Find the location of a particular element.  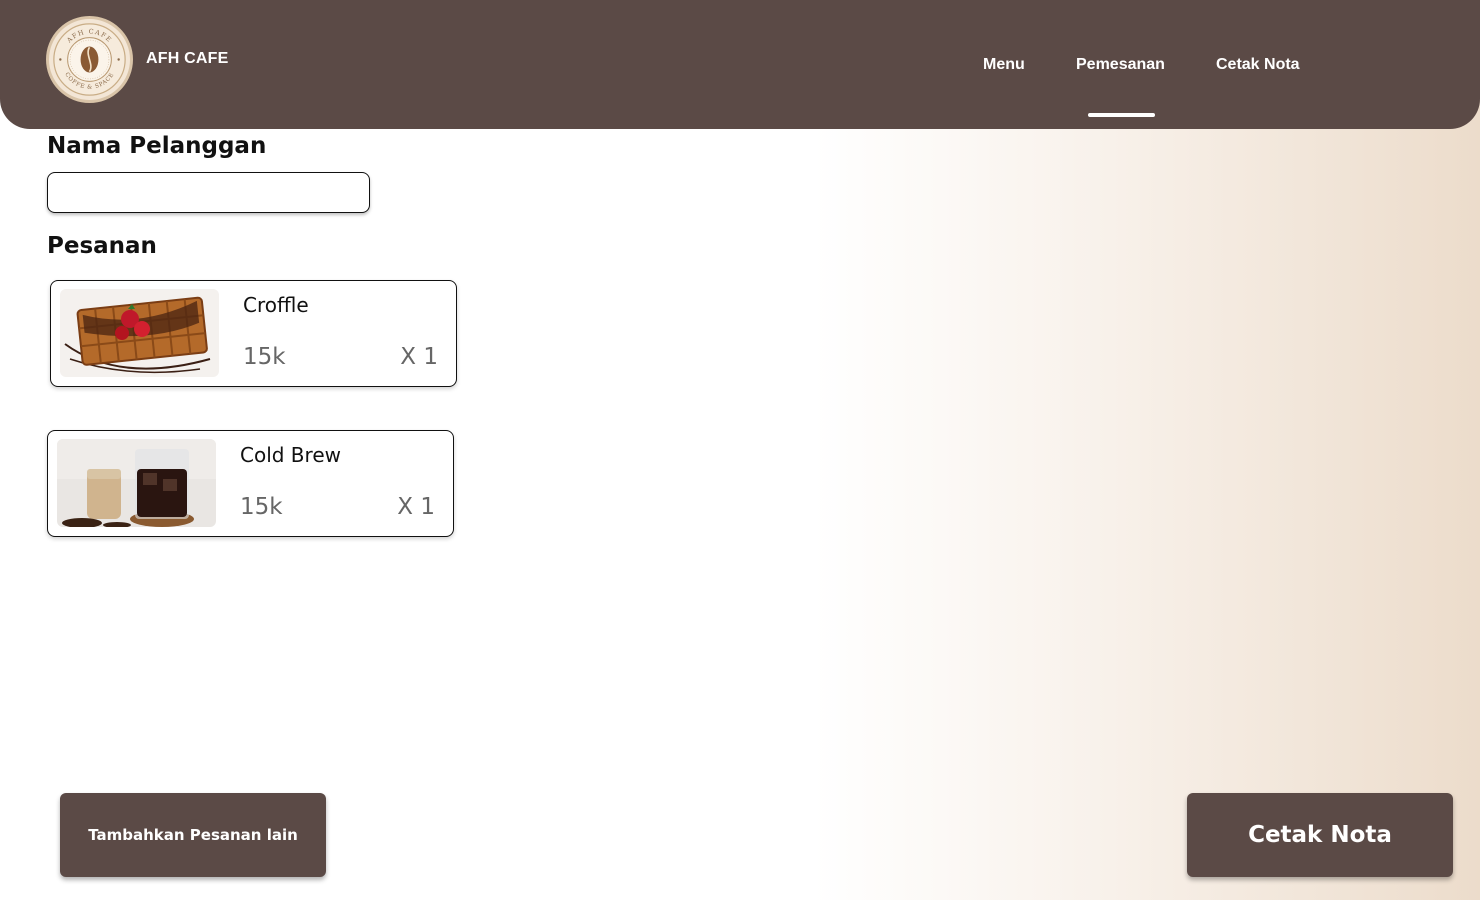

nav-pemesanan: Pemesanan is located at coordinates (1120, 65).